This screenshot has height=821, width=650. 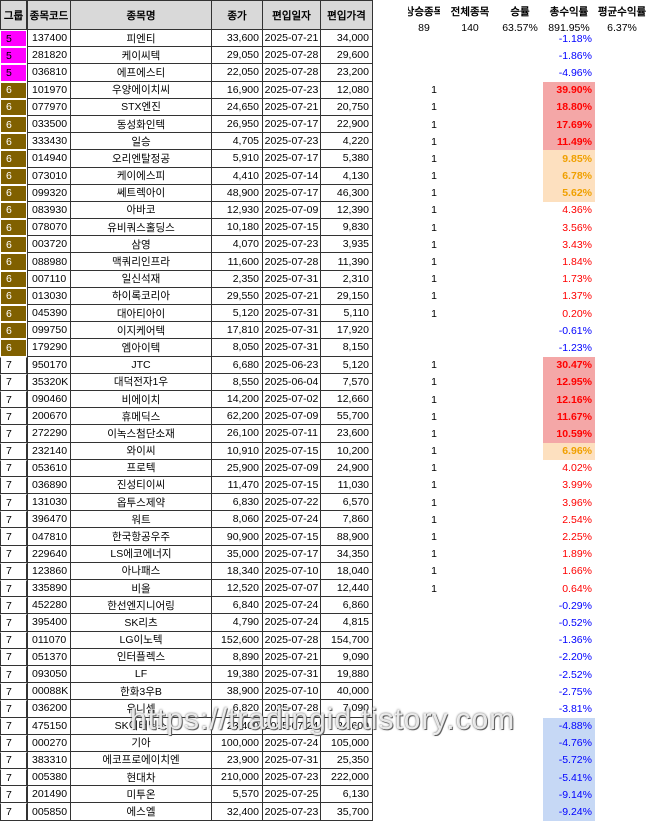 What do you see at coordinates (569, 365) in the screenshot?
I see `return-cell: 30.47%` at bounding box center [569, 365].